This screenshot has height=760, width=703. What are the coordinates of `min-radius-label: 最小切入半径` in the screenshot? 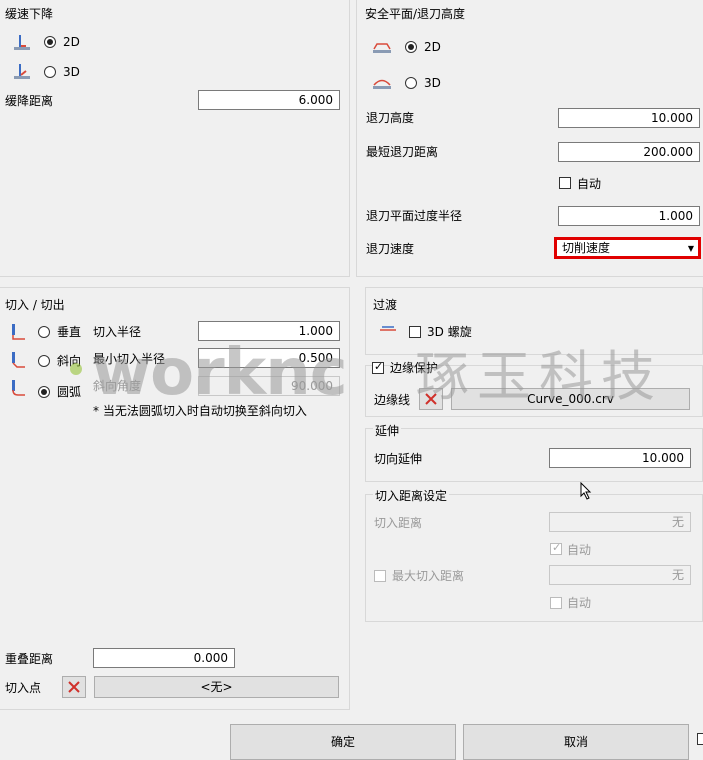 It's located at (129, 359).